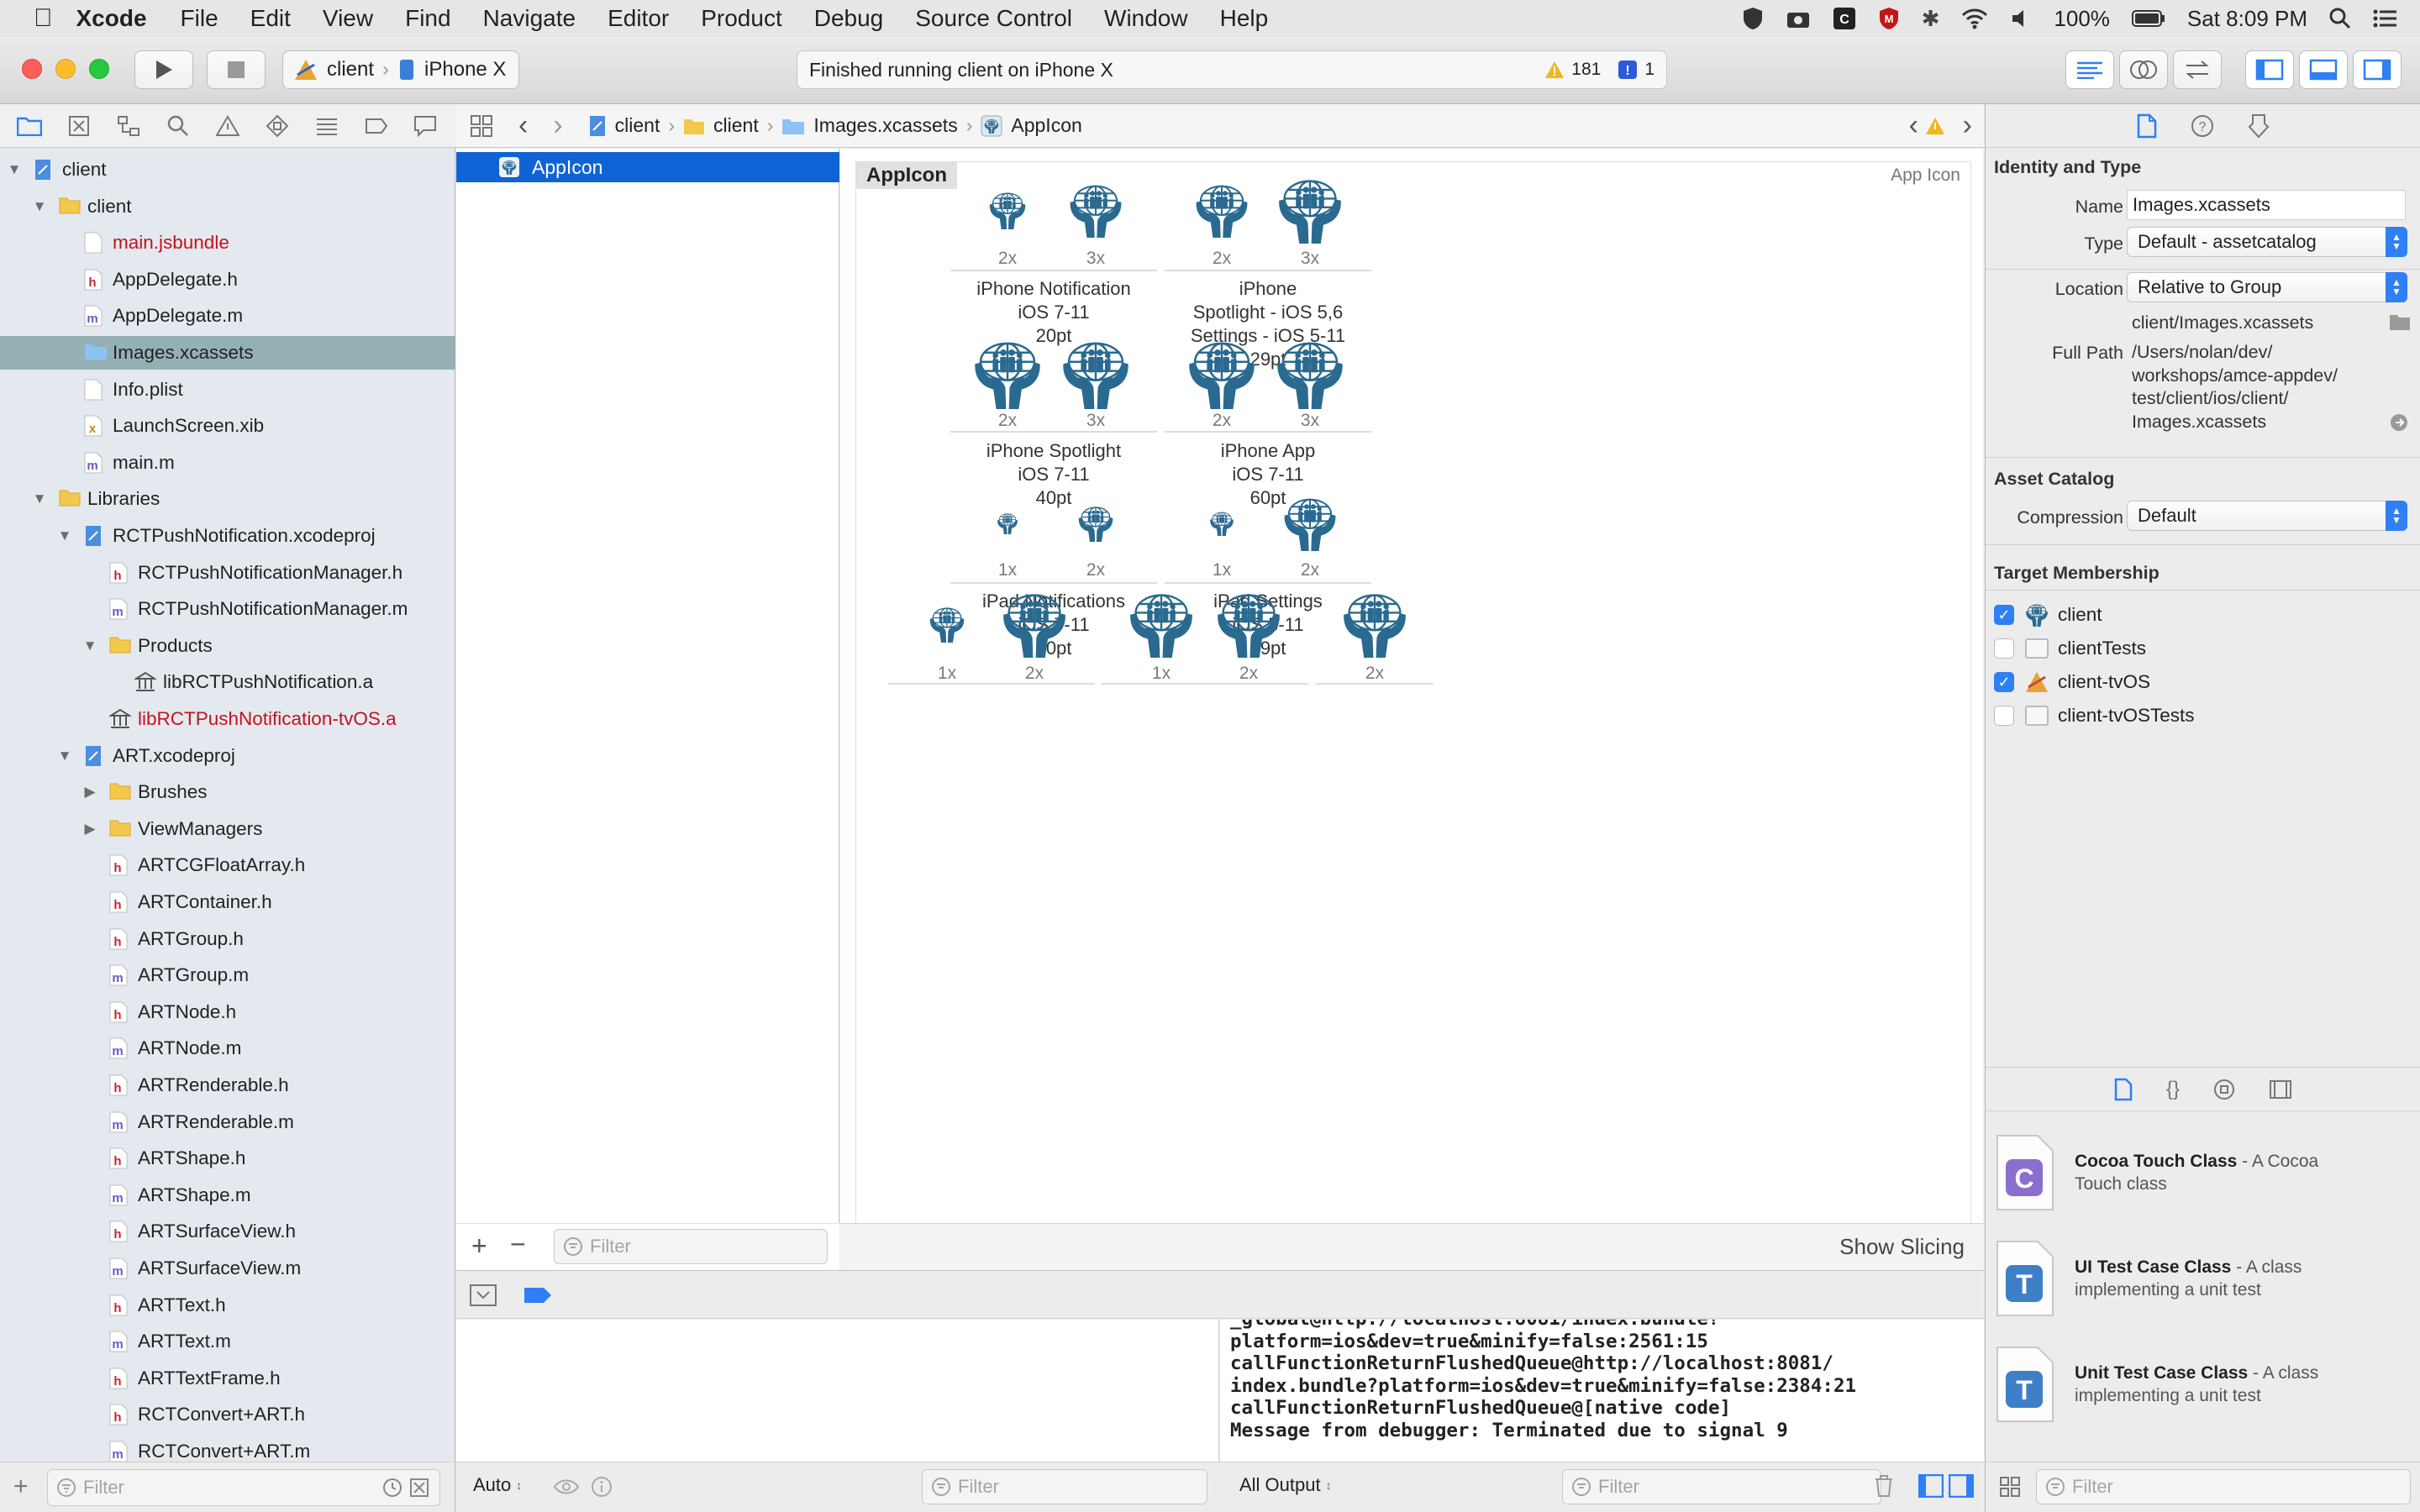 The height and width of the screenshot is (1512, 2420). Describe the element at coordinates (2280, 1089) in the screenshot. I see `media-library-icon` at that location.